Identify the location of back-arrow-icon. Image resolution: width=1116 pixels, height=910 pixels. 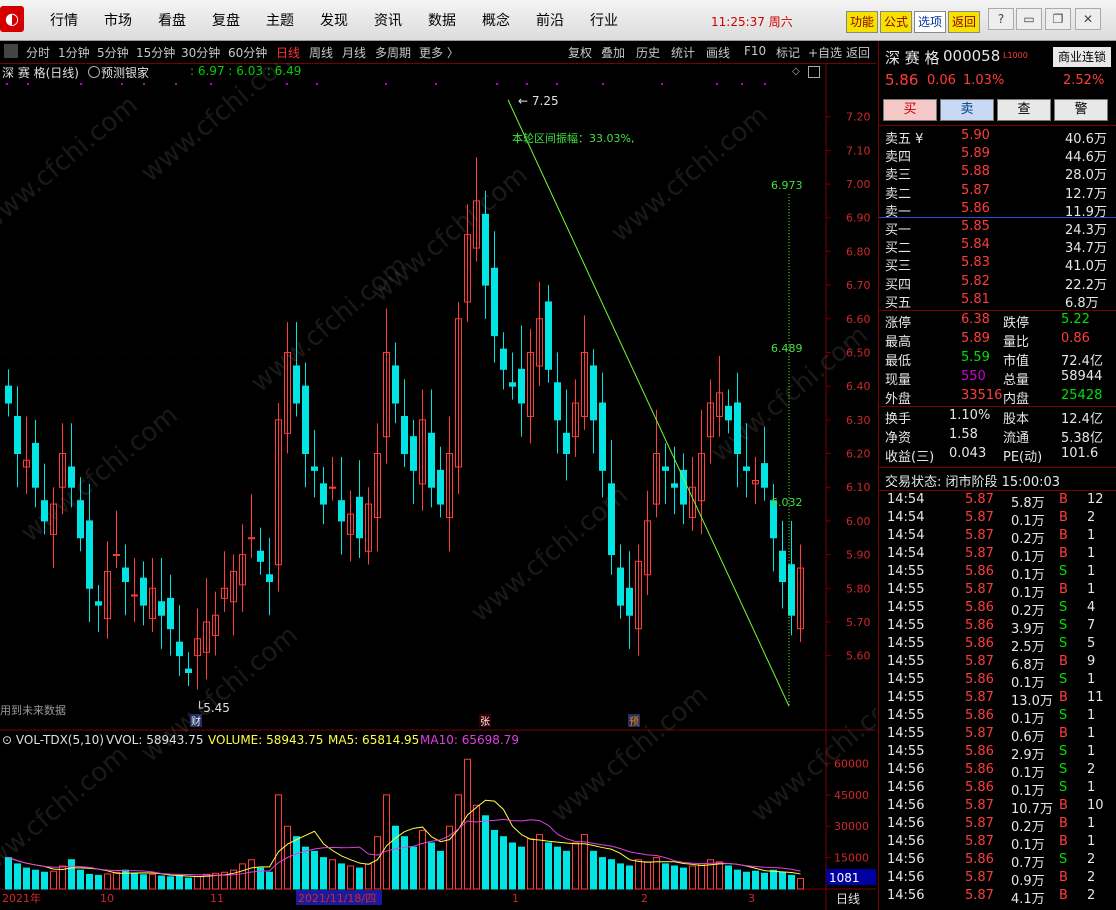
(11, 51).